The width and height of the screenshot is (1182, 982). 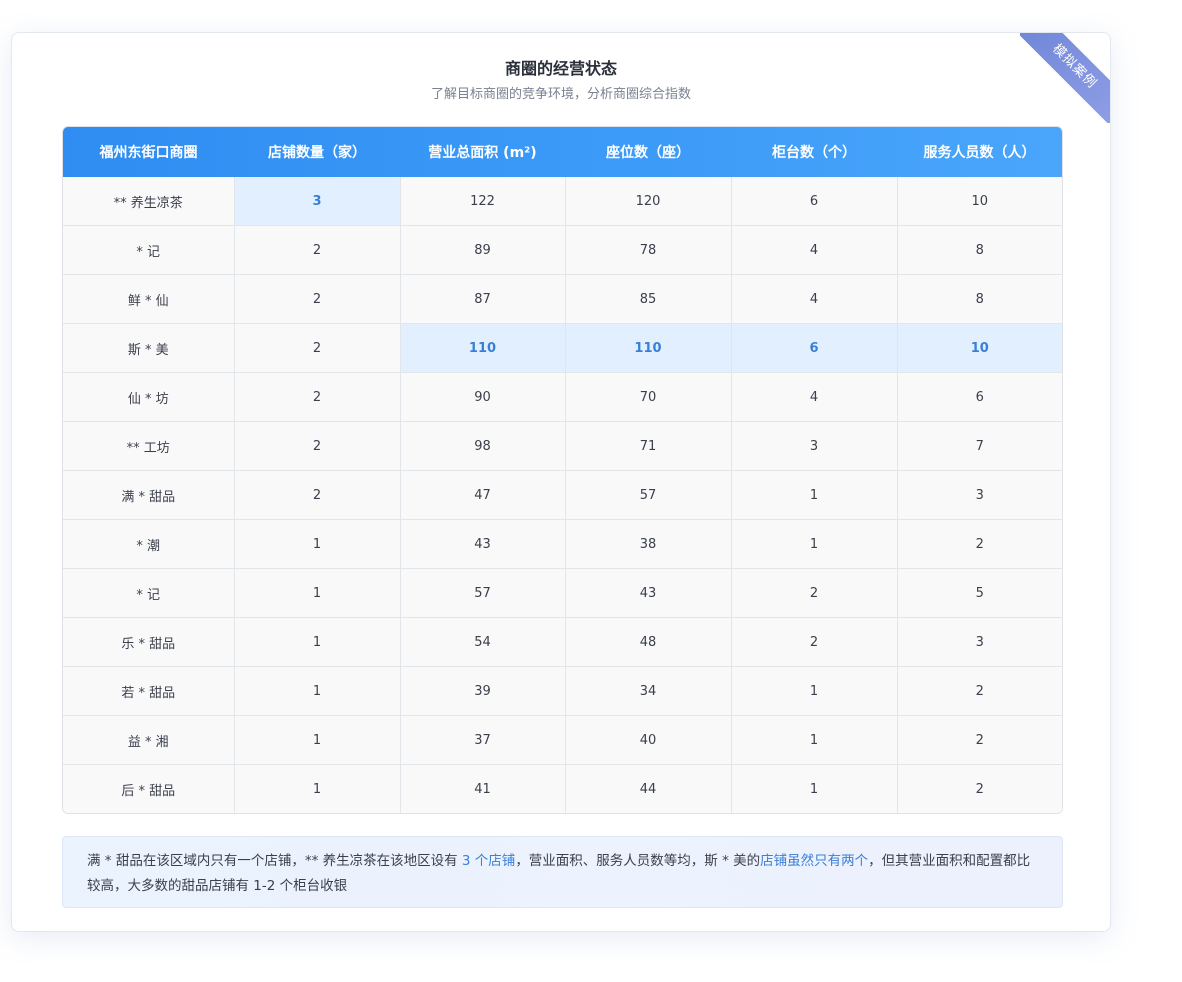 I want to click on table-cell: 90, so click(x=483, y=397).